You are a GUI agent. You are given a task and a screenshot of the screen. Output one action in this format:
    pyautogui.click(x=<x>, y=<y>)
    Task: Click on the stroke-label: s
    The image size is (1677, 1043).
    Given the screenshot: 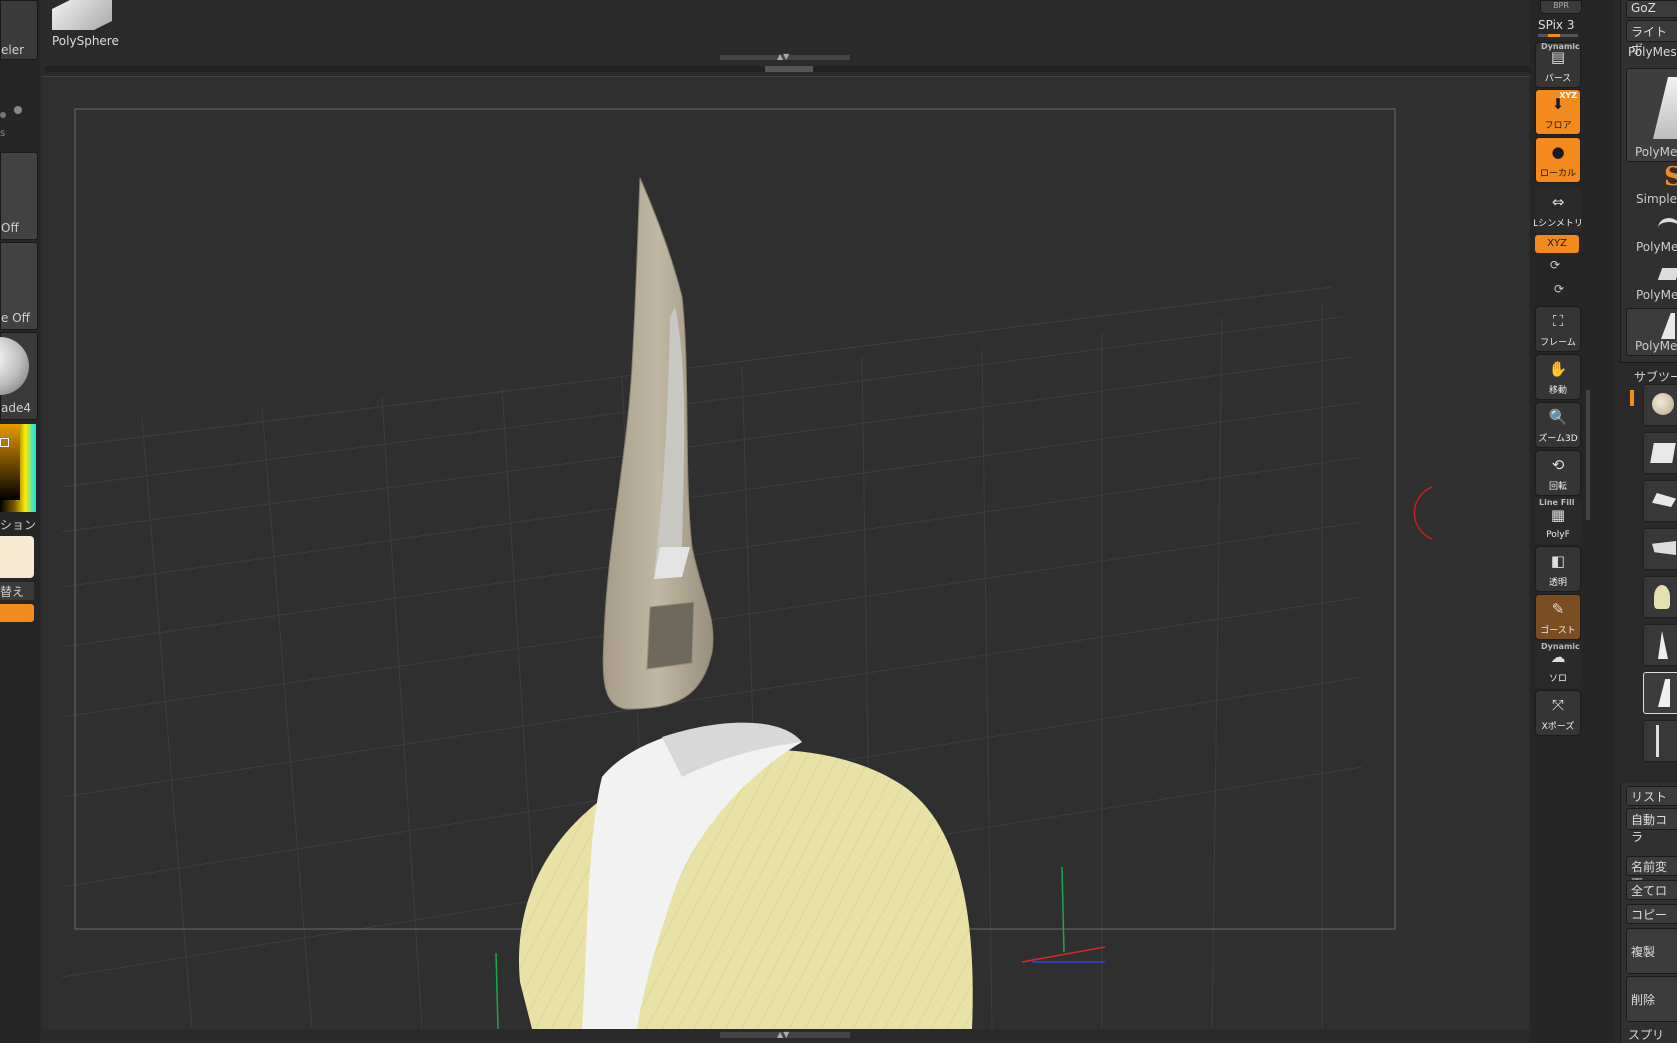 What is the action you would take?
    pyautogui.click(x=3, y=133)
    